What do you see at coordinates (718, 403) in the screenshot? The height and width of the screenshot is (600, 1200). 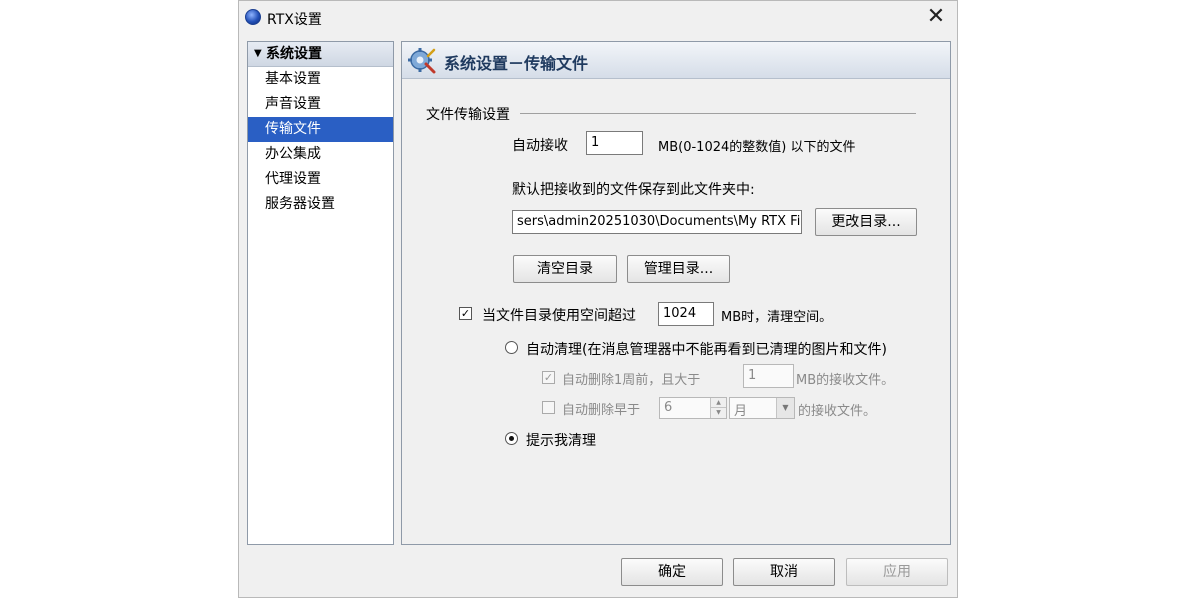 I see `spin-up-icon: ▲` at bounding box center [718, 403].